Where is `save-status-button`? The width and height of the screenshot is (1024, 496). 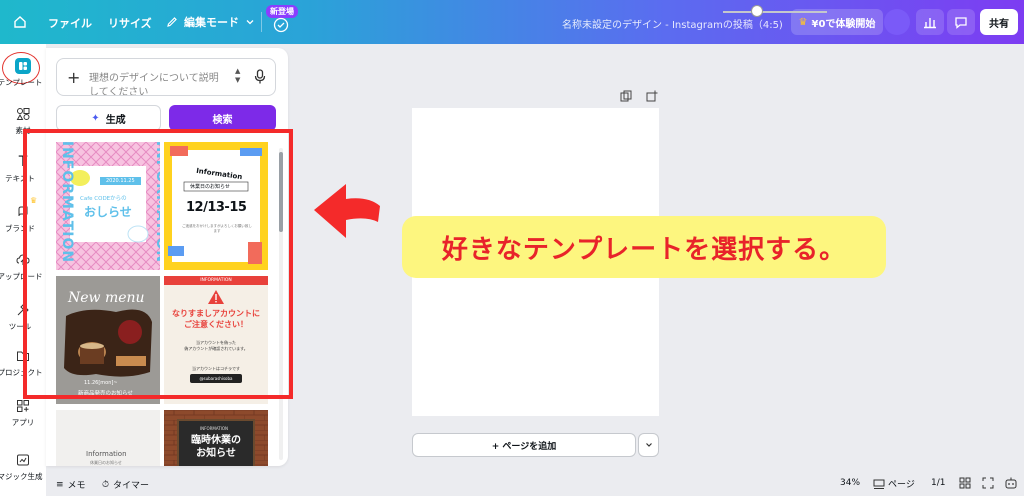
save-status-button is located at coordinates (281, 25).